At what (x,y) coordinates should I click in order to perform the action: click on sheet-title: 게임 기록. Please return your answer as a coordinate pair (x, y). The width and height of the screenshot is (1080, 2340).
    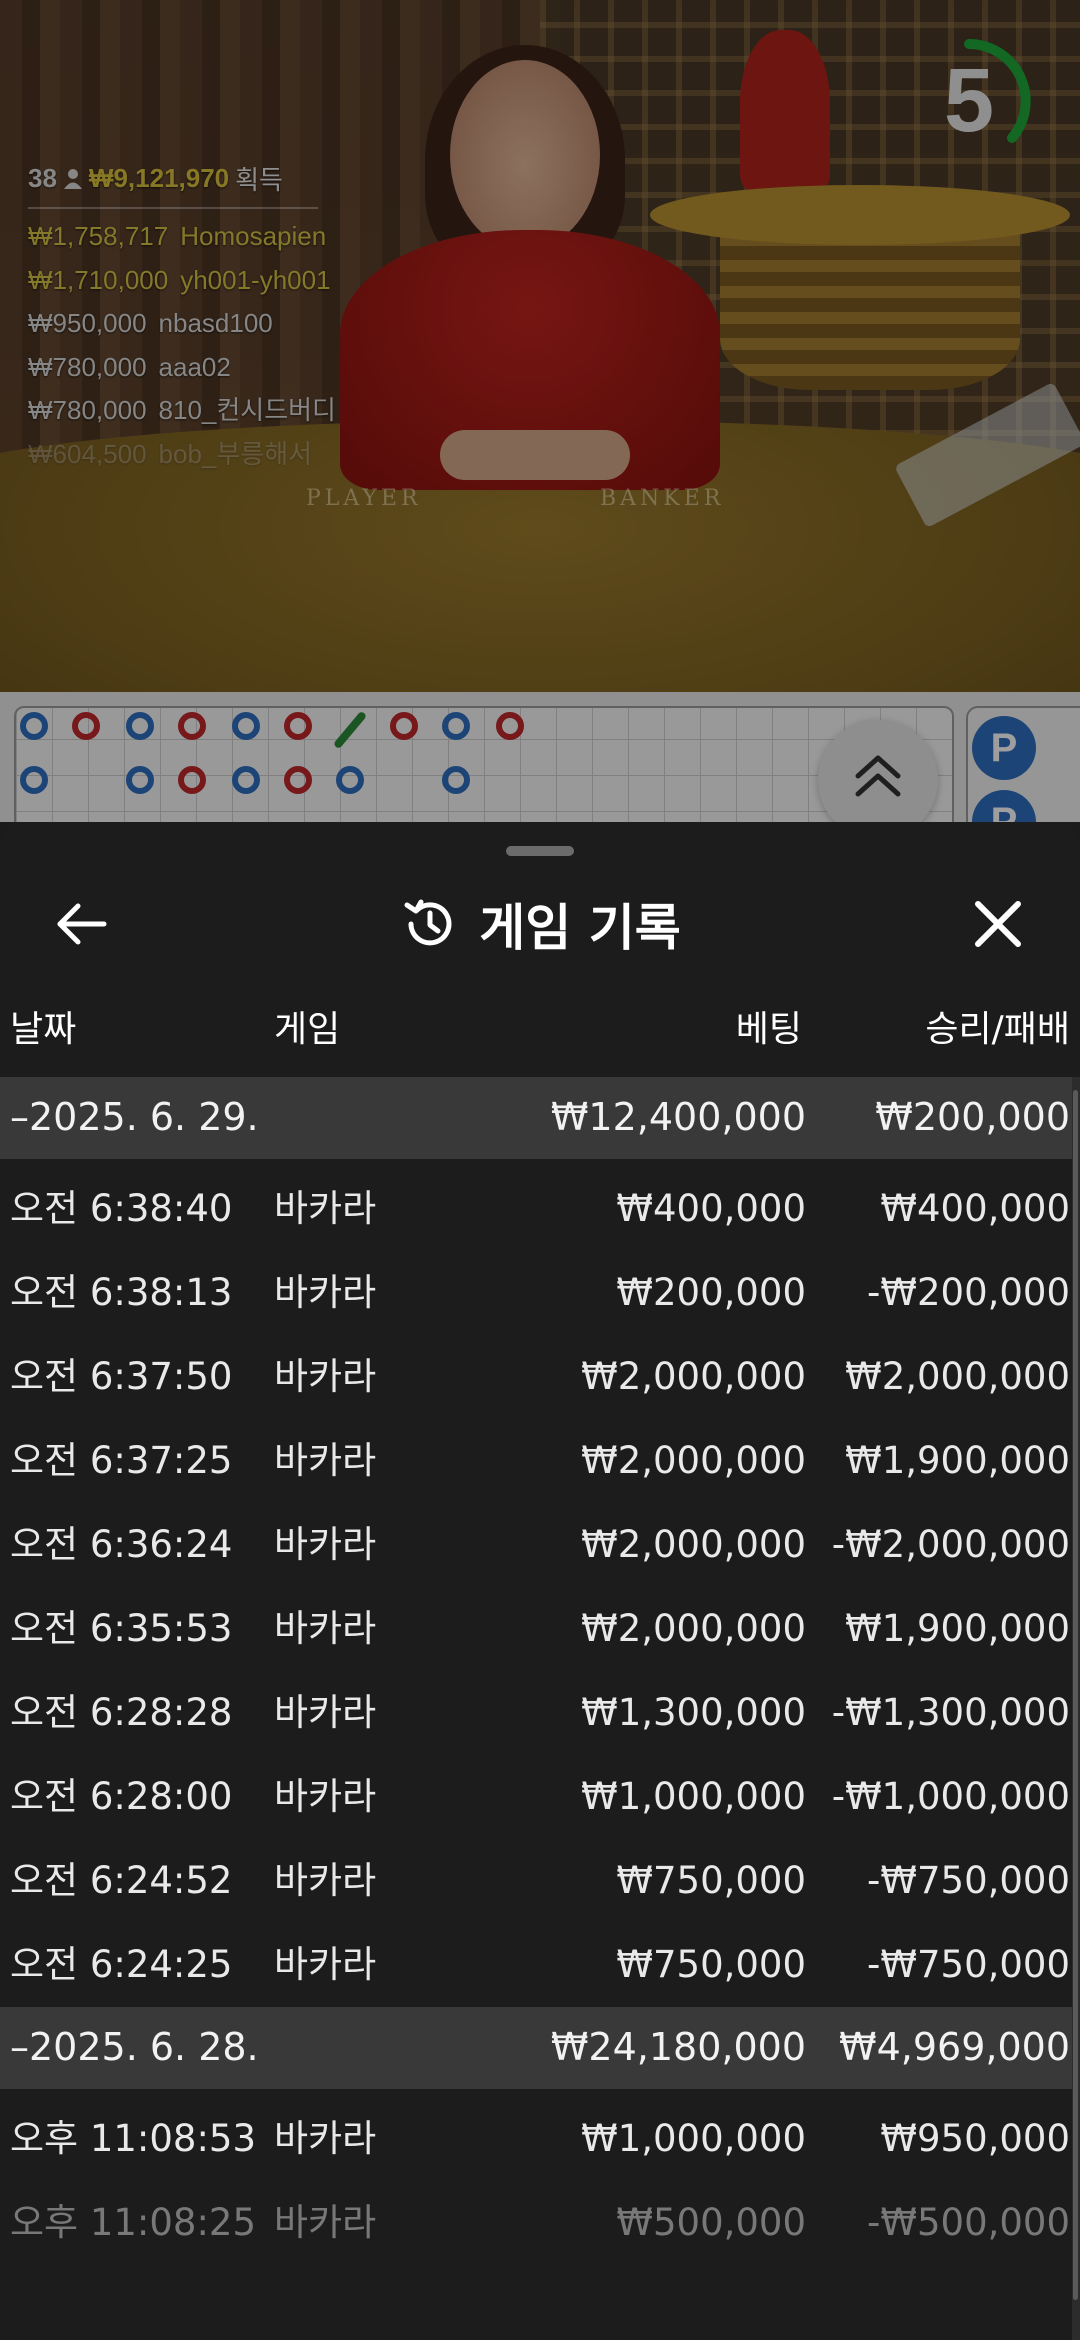
    Looking at the image, I should click on (580, 928).